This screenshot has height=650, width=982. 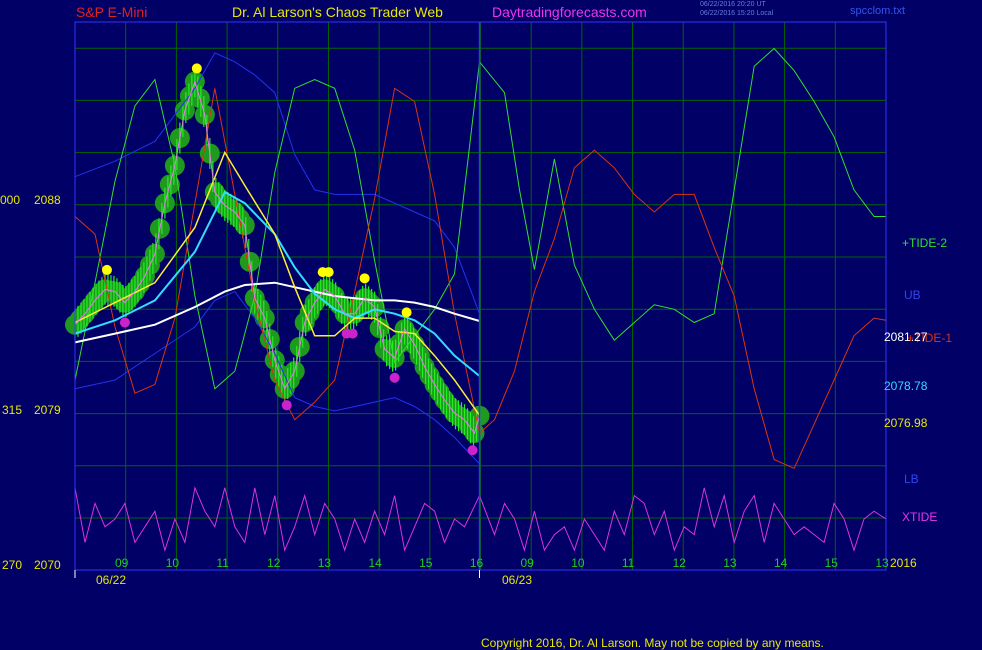 I want to click on y-axis-label-bottom-b: 2070, so click(x=47, y=565).